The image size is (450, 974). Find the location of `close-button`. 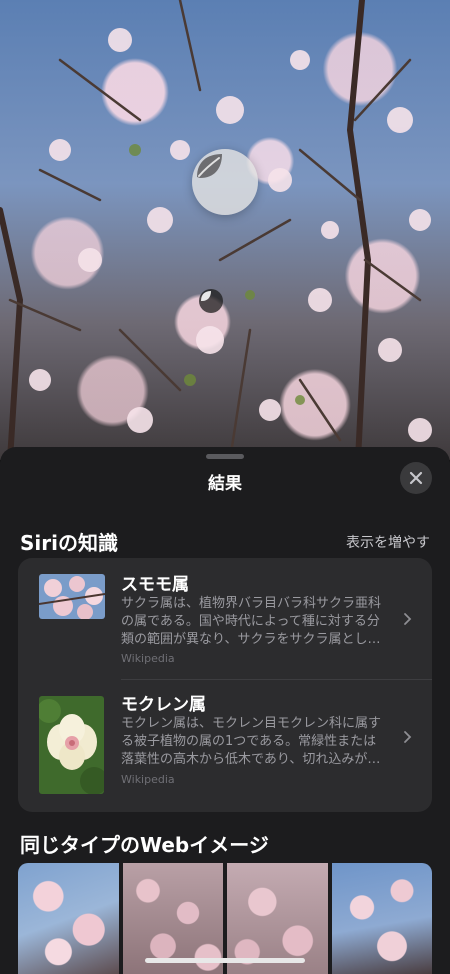

close-button is located at coordinates (416, 478).